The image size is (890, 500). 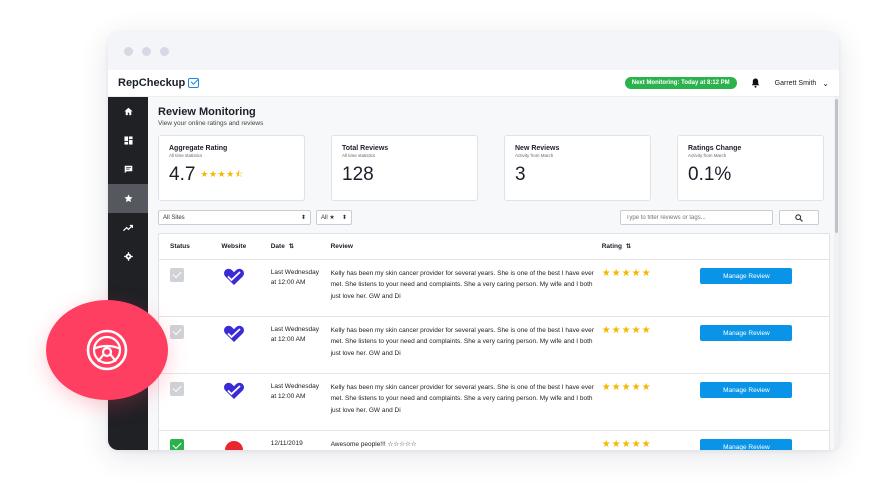 What do you see at coordinates (461, 246) in the screenshot?
I see `col-review: Review` at bounding box center [461, 246].